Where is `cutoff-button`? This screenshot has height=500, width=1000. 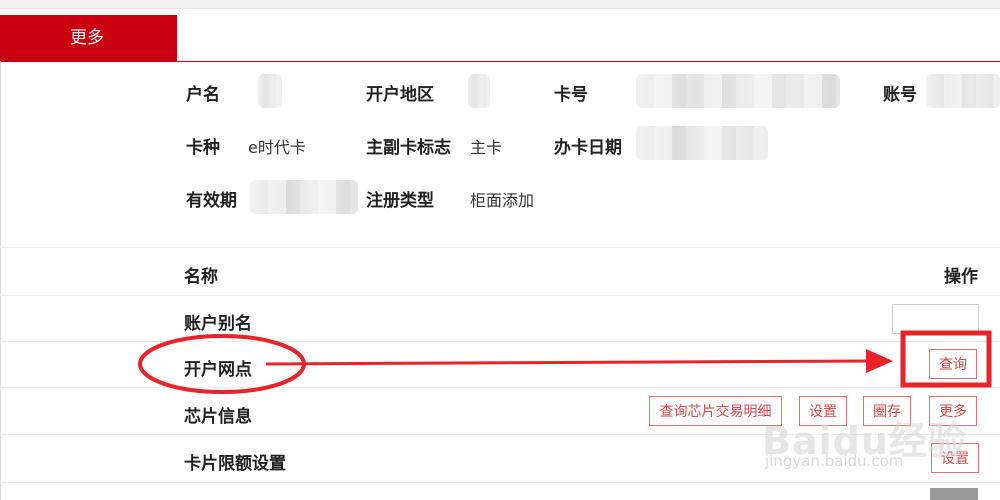
cutoff-button is located at coordinates (954, 494).